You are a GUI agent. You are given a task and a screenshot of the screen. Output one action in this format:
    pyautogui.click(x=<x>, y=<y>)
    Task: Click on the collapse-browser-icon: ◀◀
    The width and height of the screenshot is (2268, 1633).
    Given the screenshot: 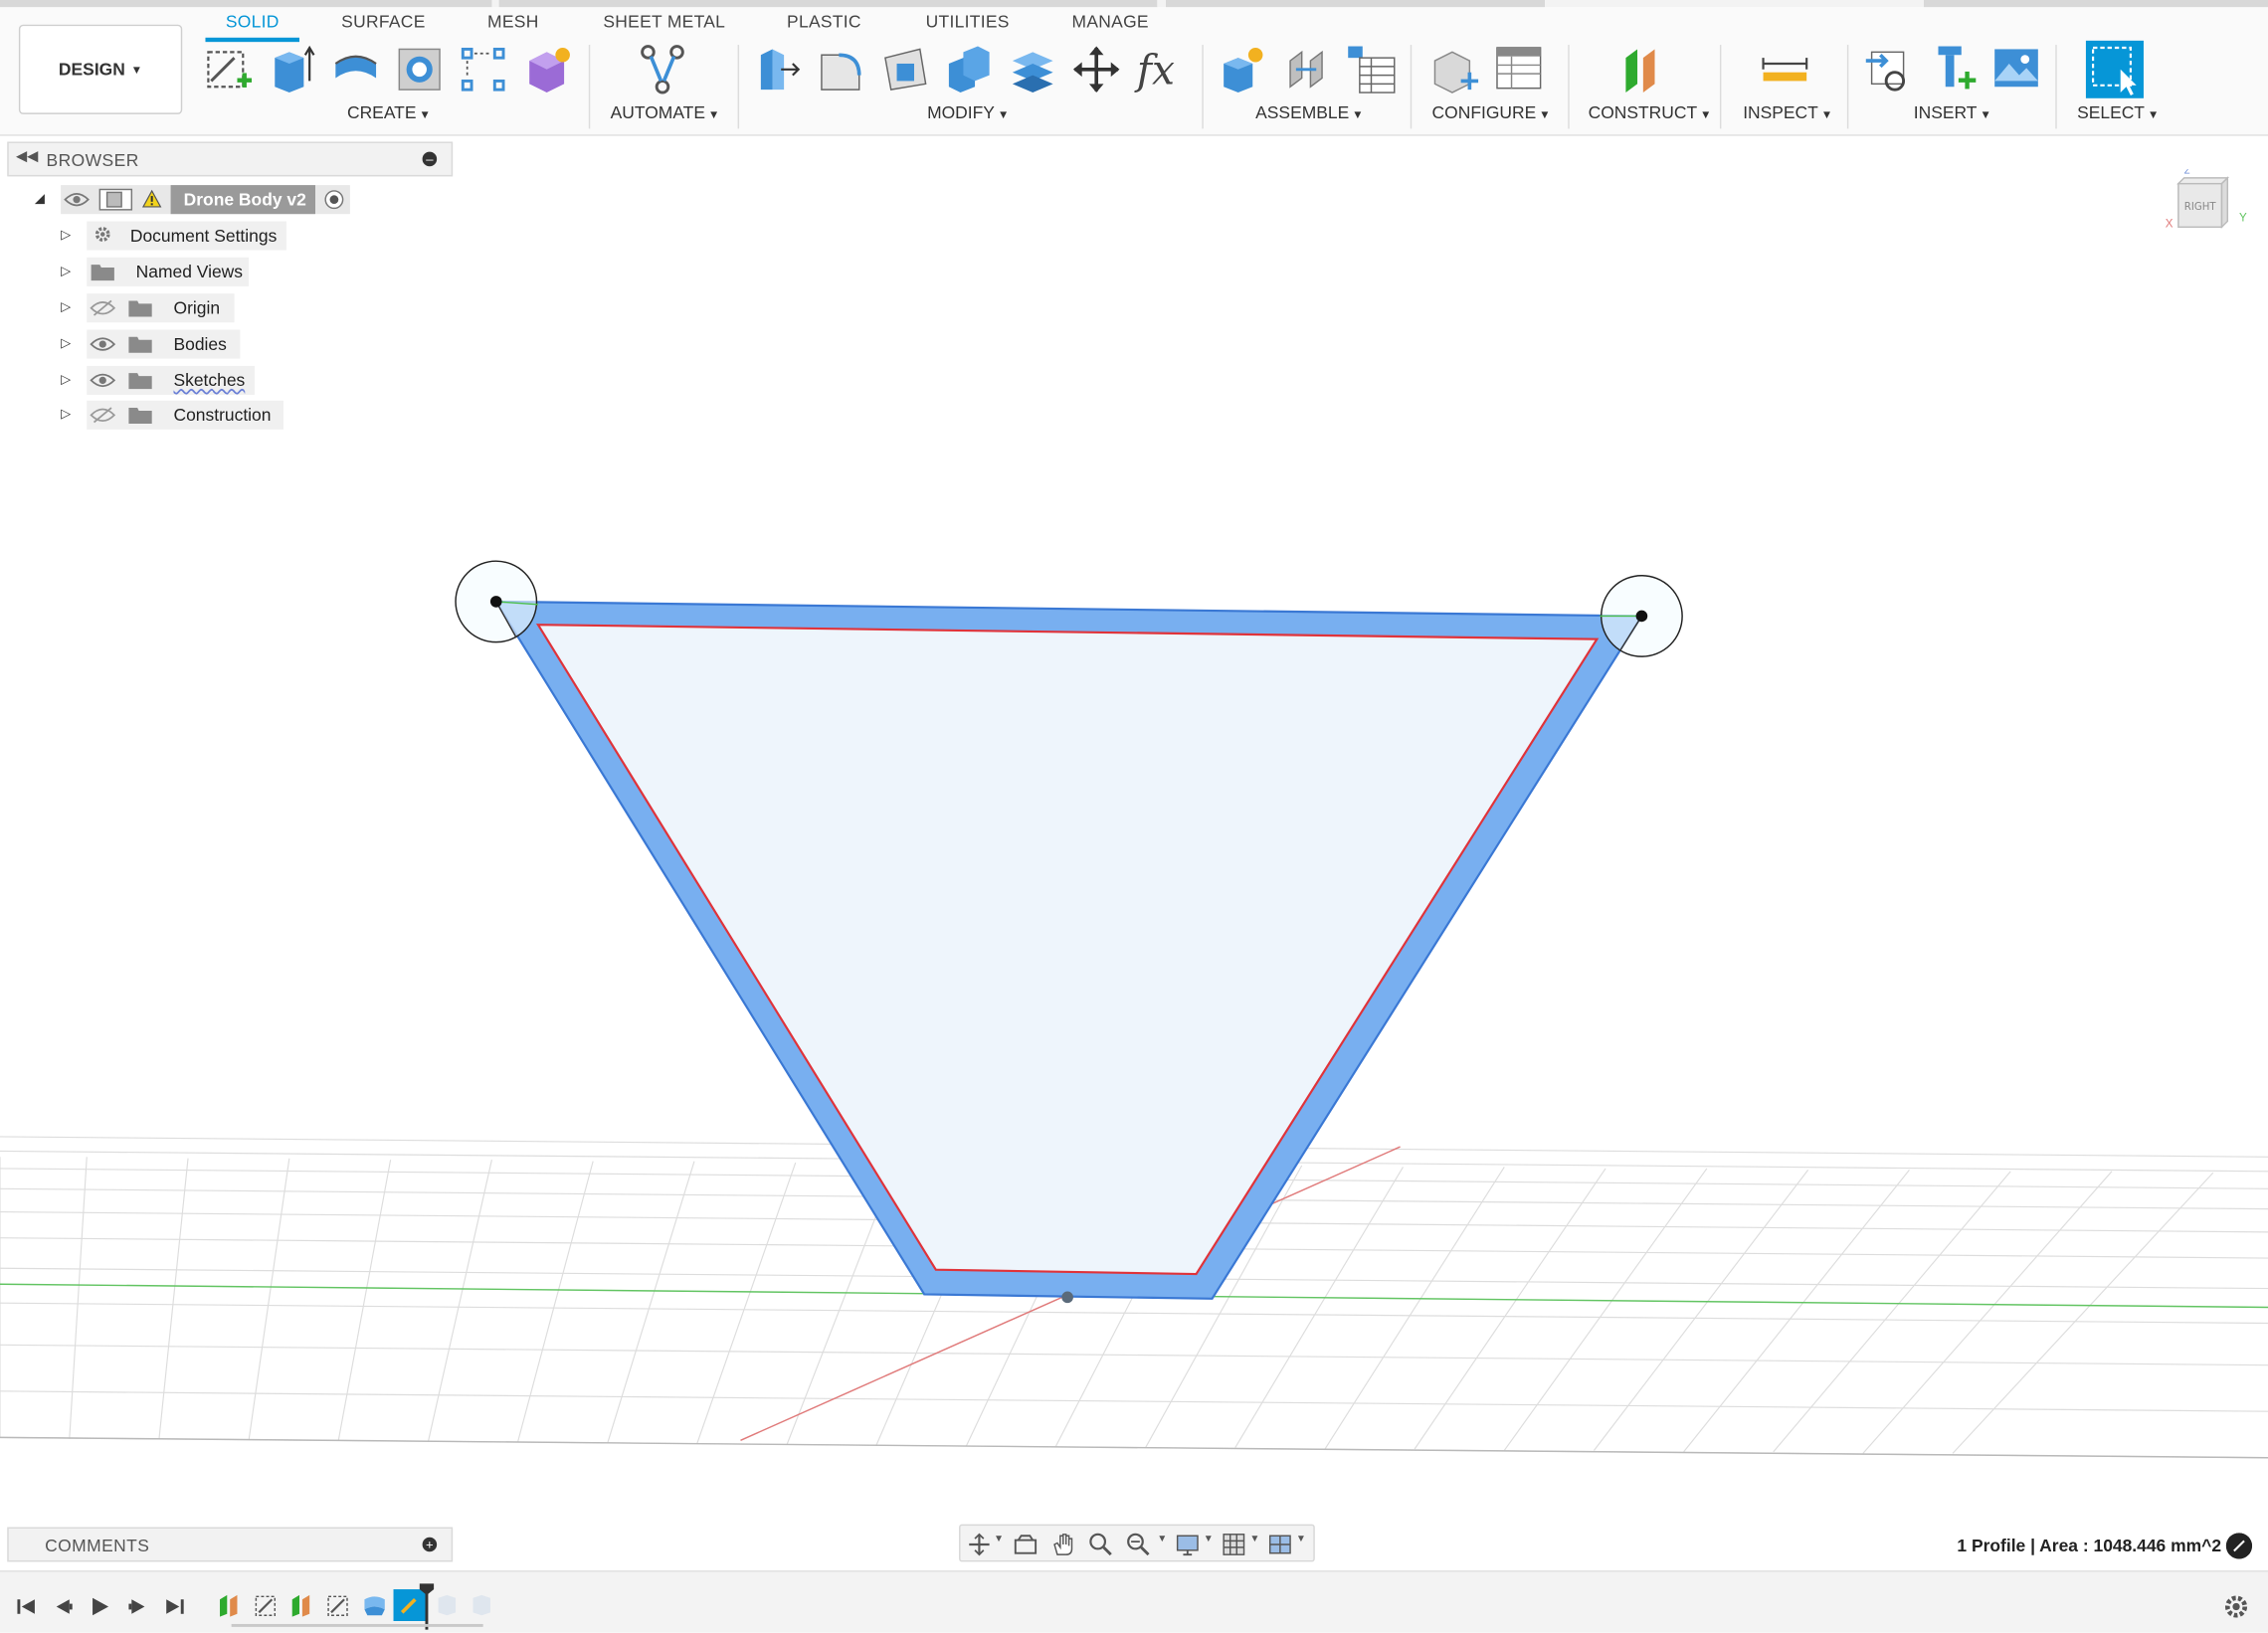 What is the action you would take?
    pyautogui.click(x=27, y=157)
    